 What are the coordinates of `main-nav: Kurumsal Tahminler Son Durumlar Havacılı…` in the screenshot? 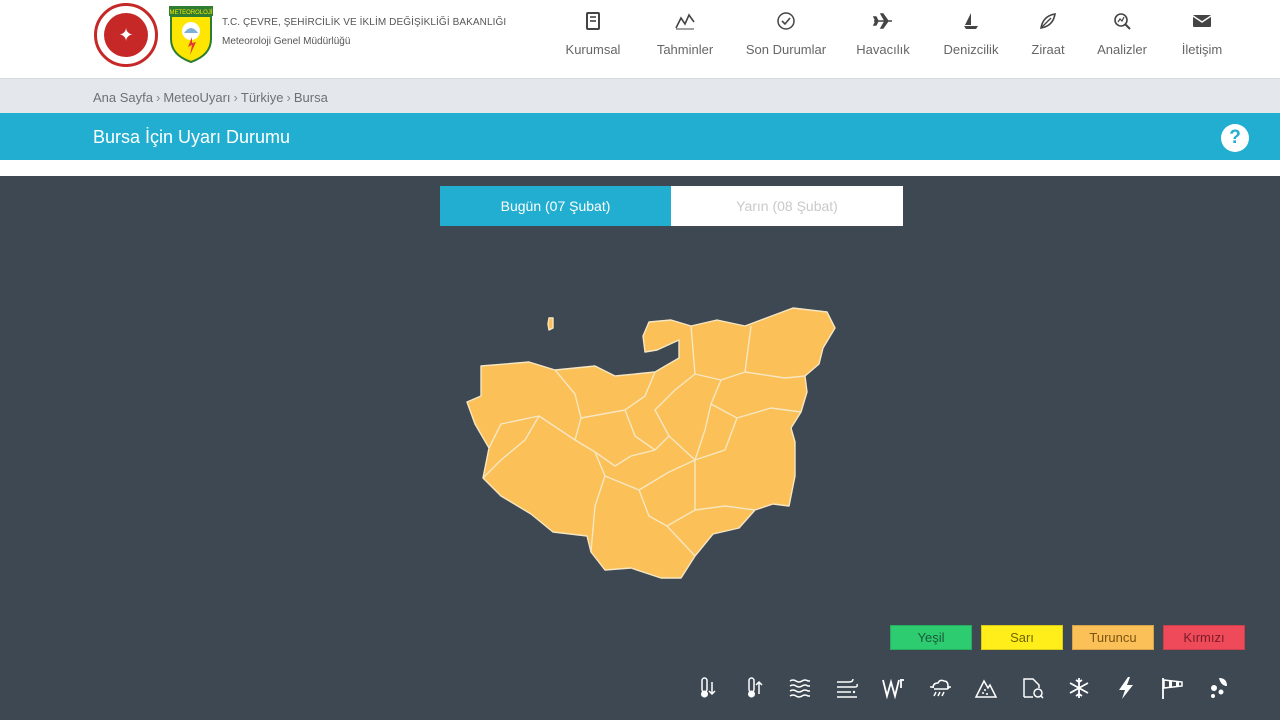 It's located at (894, 33).